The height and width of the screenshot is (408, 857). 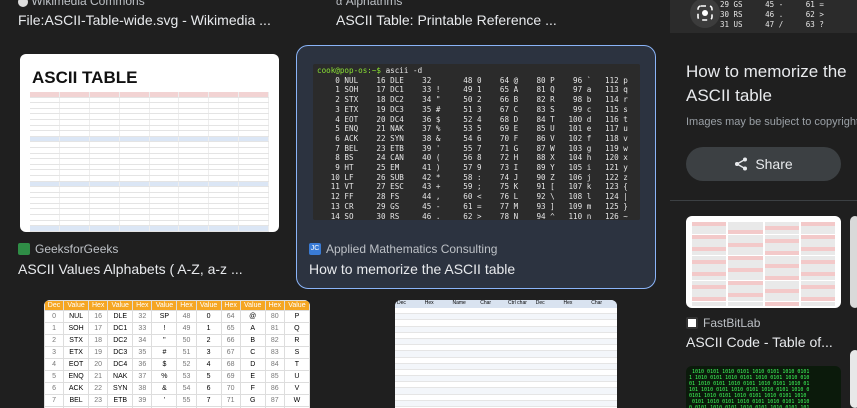 I want to click on share-label: Share, so click(x=774, y=164).